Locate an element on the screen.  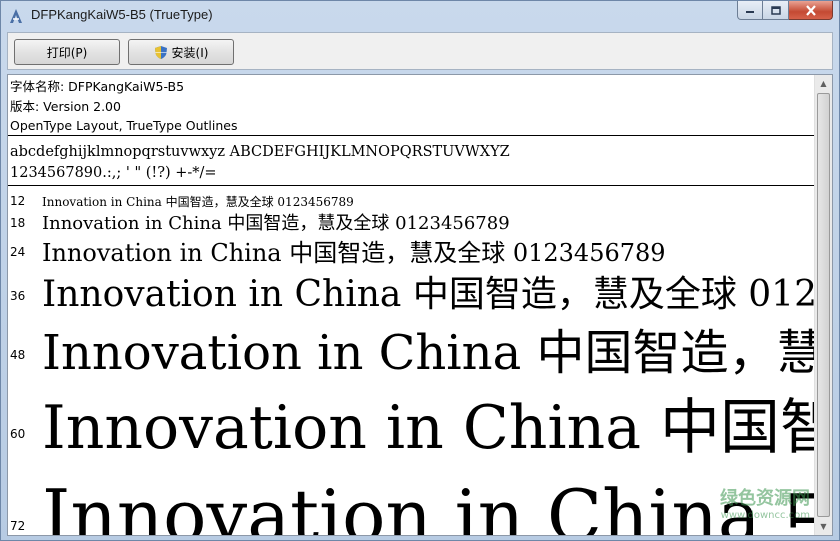
watermark-logo: 绿色资源网 www.downcc.com is located at coordinates (765, 502).